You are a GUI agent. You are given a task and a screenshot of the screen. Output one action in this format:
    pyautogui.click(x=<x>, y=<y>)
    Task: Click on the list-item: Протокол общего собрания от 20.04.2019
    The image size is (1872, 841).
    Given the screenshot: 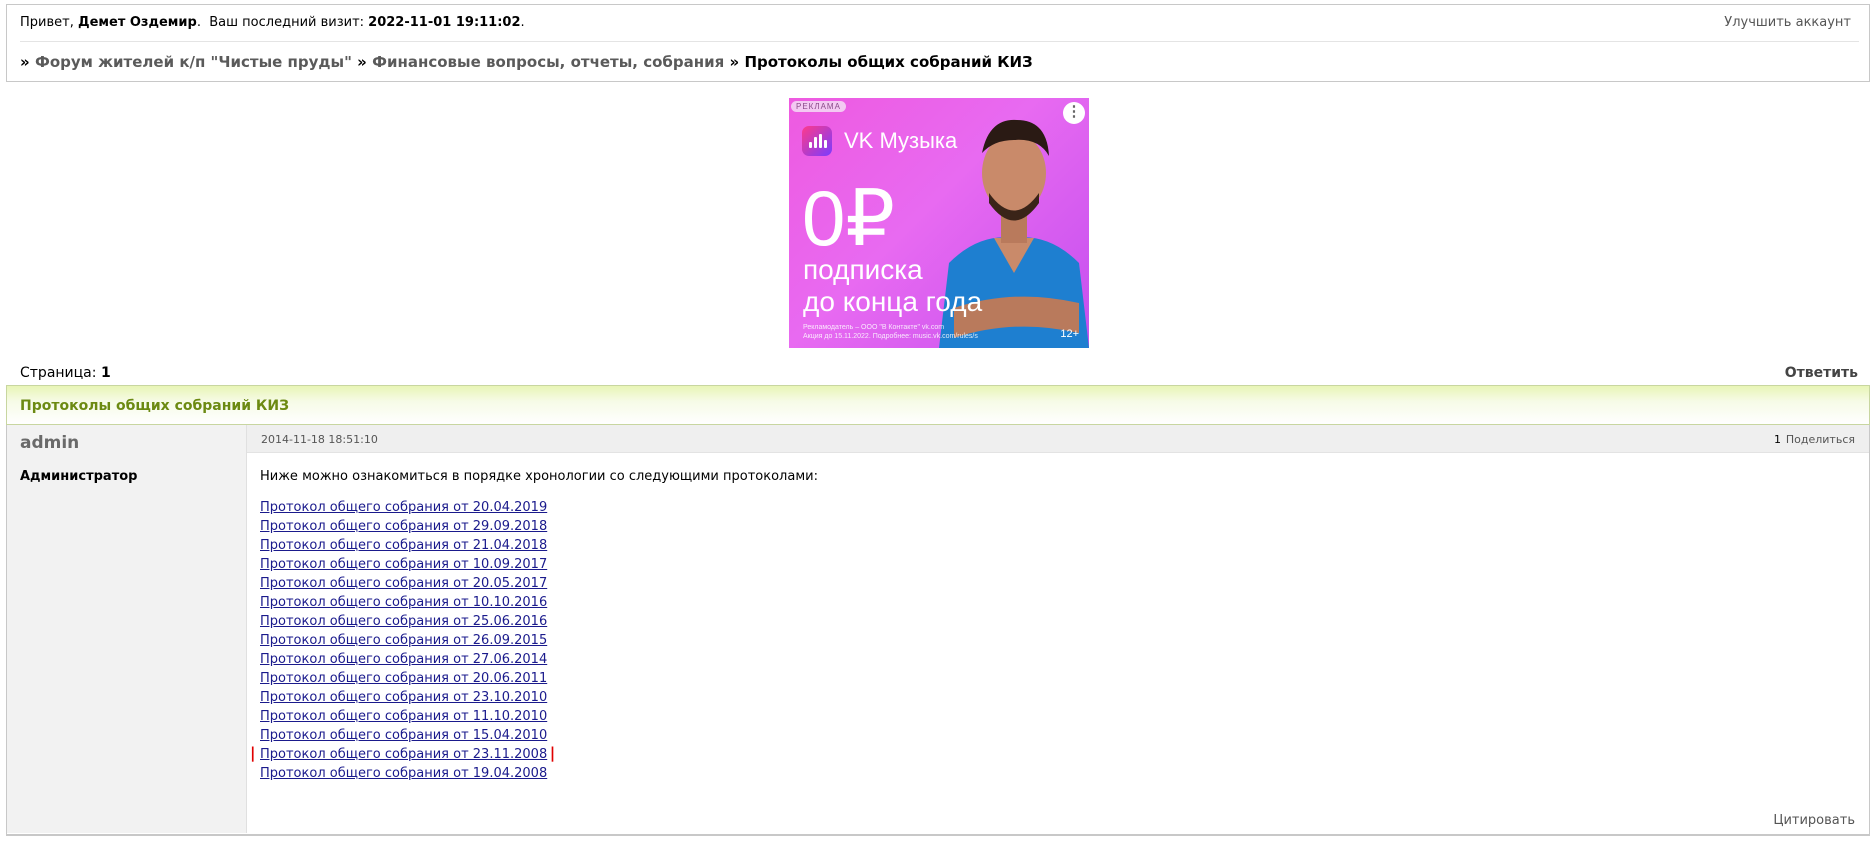 What is the action you would take?
    pyautogui.click(x=403, y=507)
    